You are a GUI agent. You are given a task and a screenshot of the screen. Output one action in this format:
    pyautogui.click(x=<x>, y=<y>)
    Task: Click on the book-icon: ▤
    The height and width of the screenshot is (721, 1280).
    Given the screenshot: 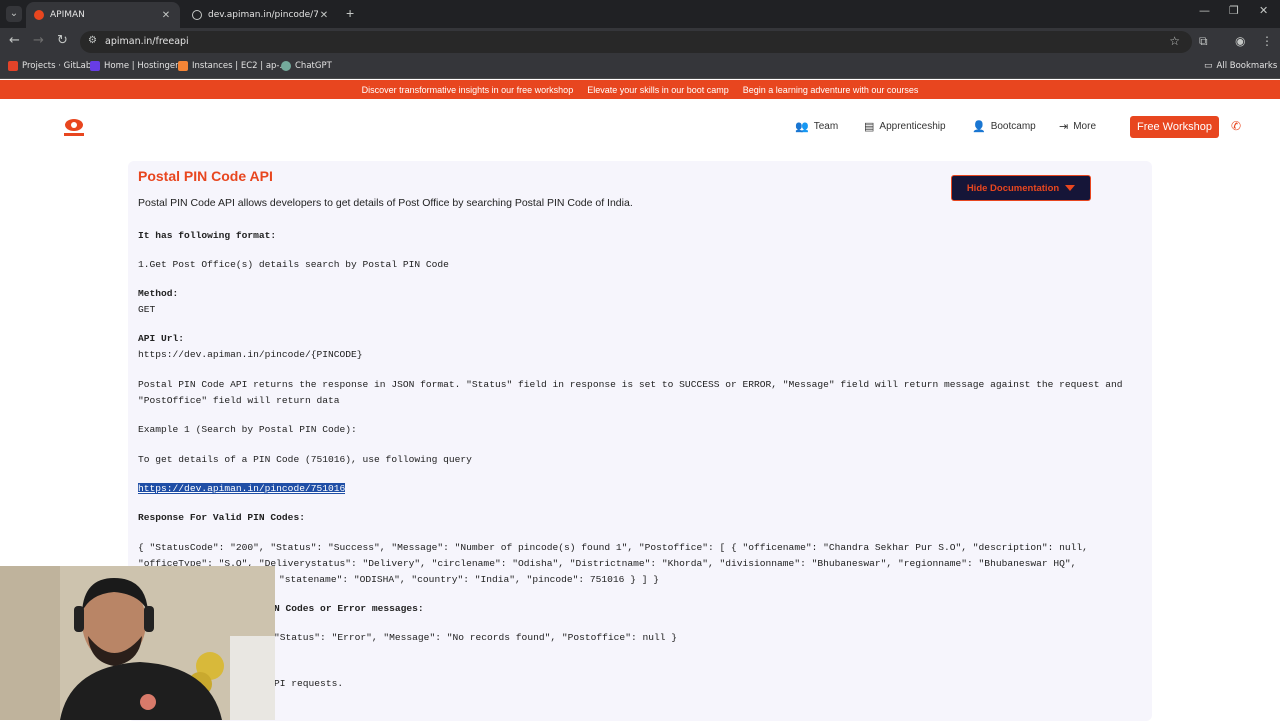 What is the action you would take?
    pyautogui.click(x=869, y=127)
    